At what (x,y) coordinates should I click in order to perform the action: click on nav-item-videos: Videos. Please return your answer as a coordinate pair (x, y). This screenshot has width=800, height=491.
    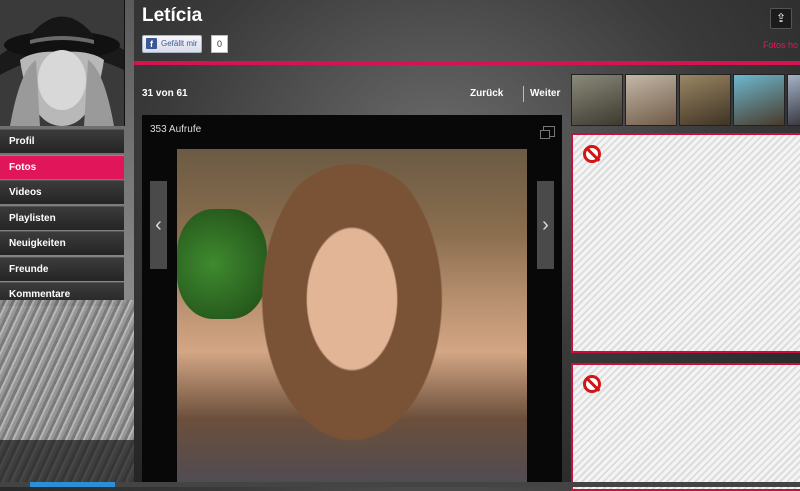
    Looking at the image, I should click on (62, 192).